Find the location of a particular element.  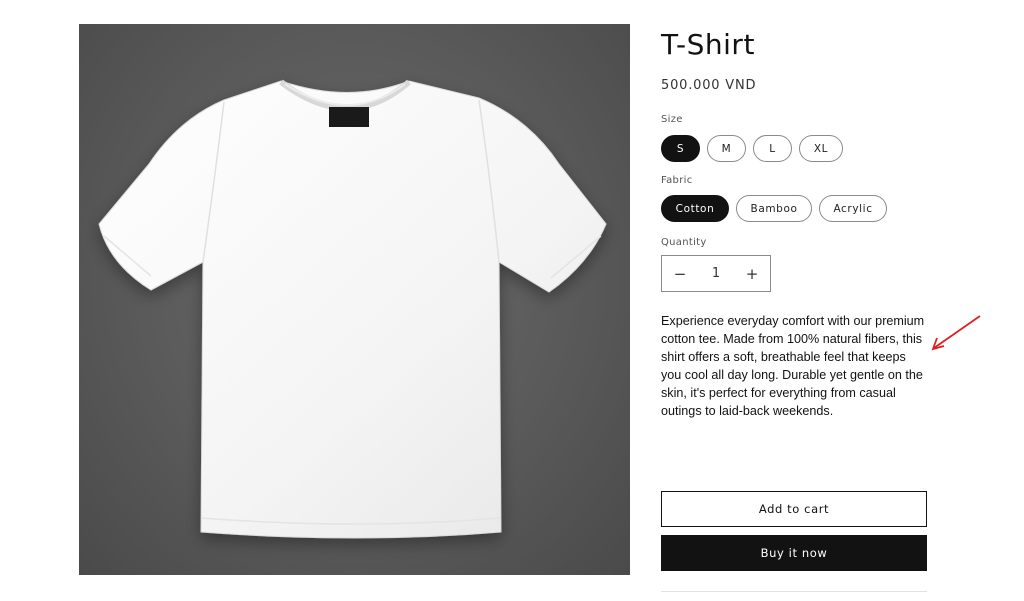

fabric-option-bamboo: Bamboo is located at coordinates (774, 208).